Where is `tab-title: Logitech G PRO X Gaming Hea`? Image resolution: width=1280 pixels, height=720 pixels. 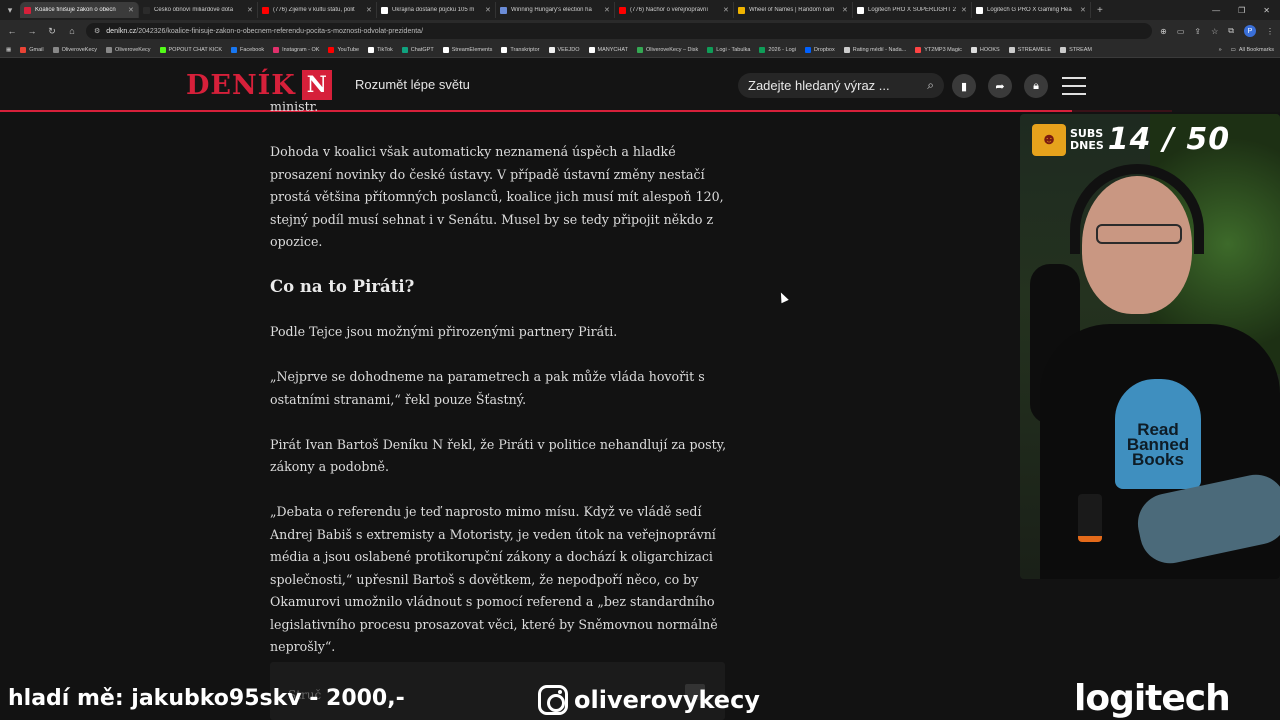
tab-title: Logitech G PRO X Gaming Hea is located at coordinates (1029, 10).